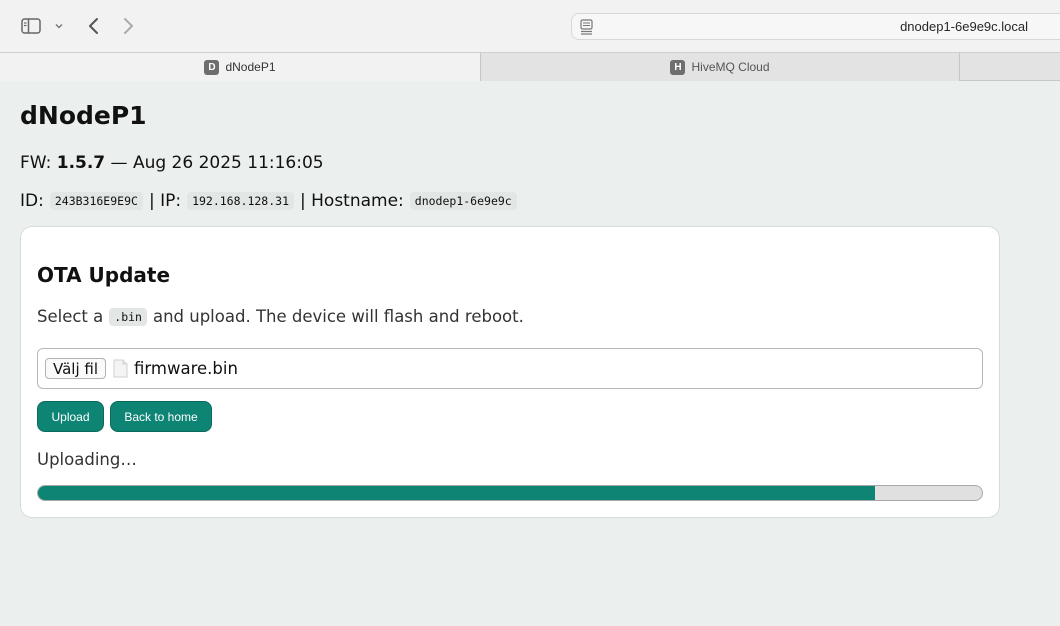 This screenshot has height=626, width=1060. I want to click on choose-file-button: Välj fil, so click(75, 368).